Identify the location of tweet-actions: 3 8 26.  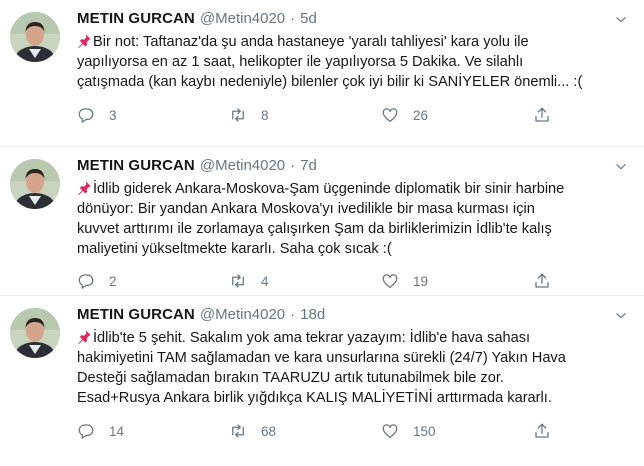
(325, 115).